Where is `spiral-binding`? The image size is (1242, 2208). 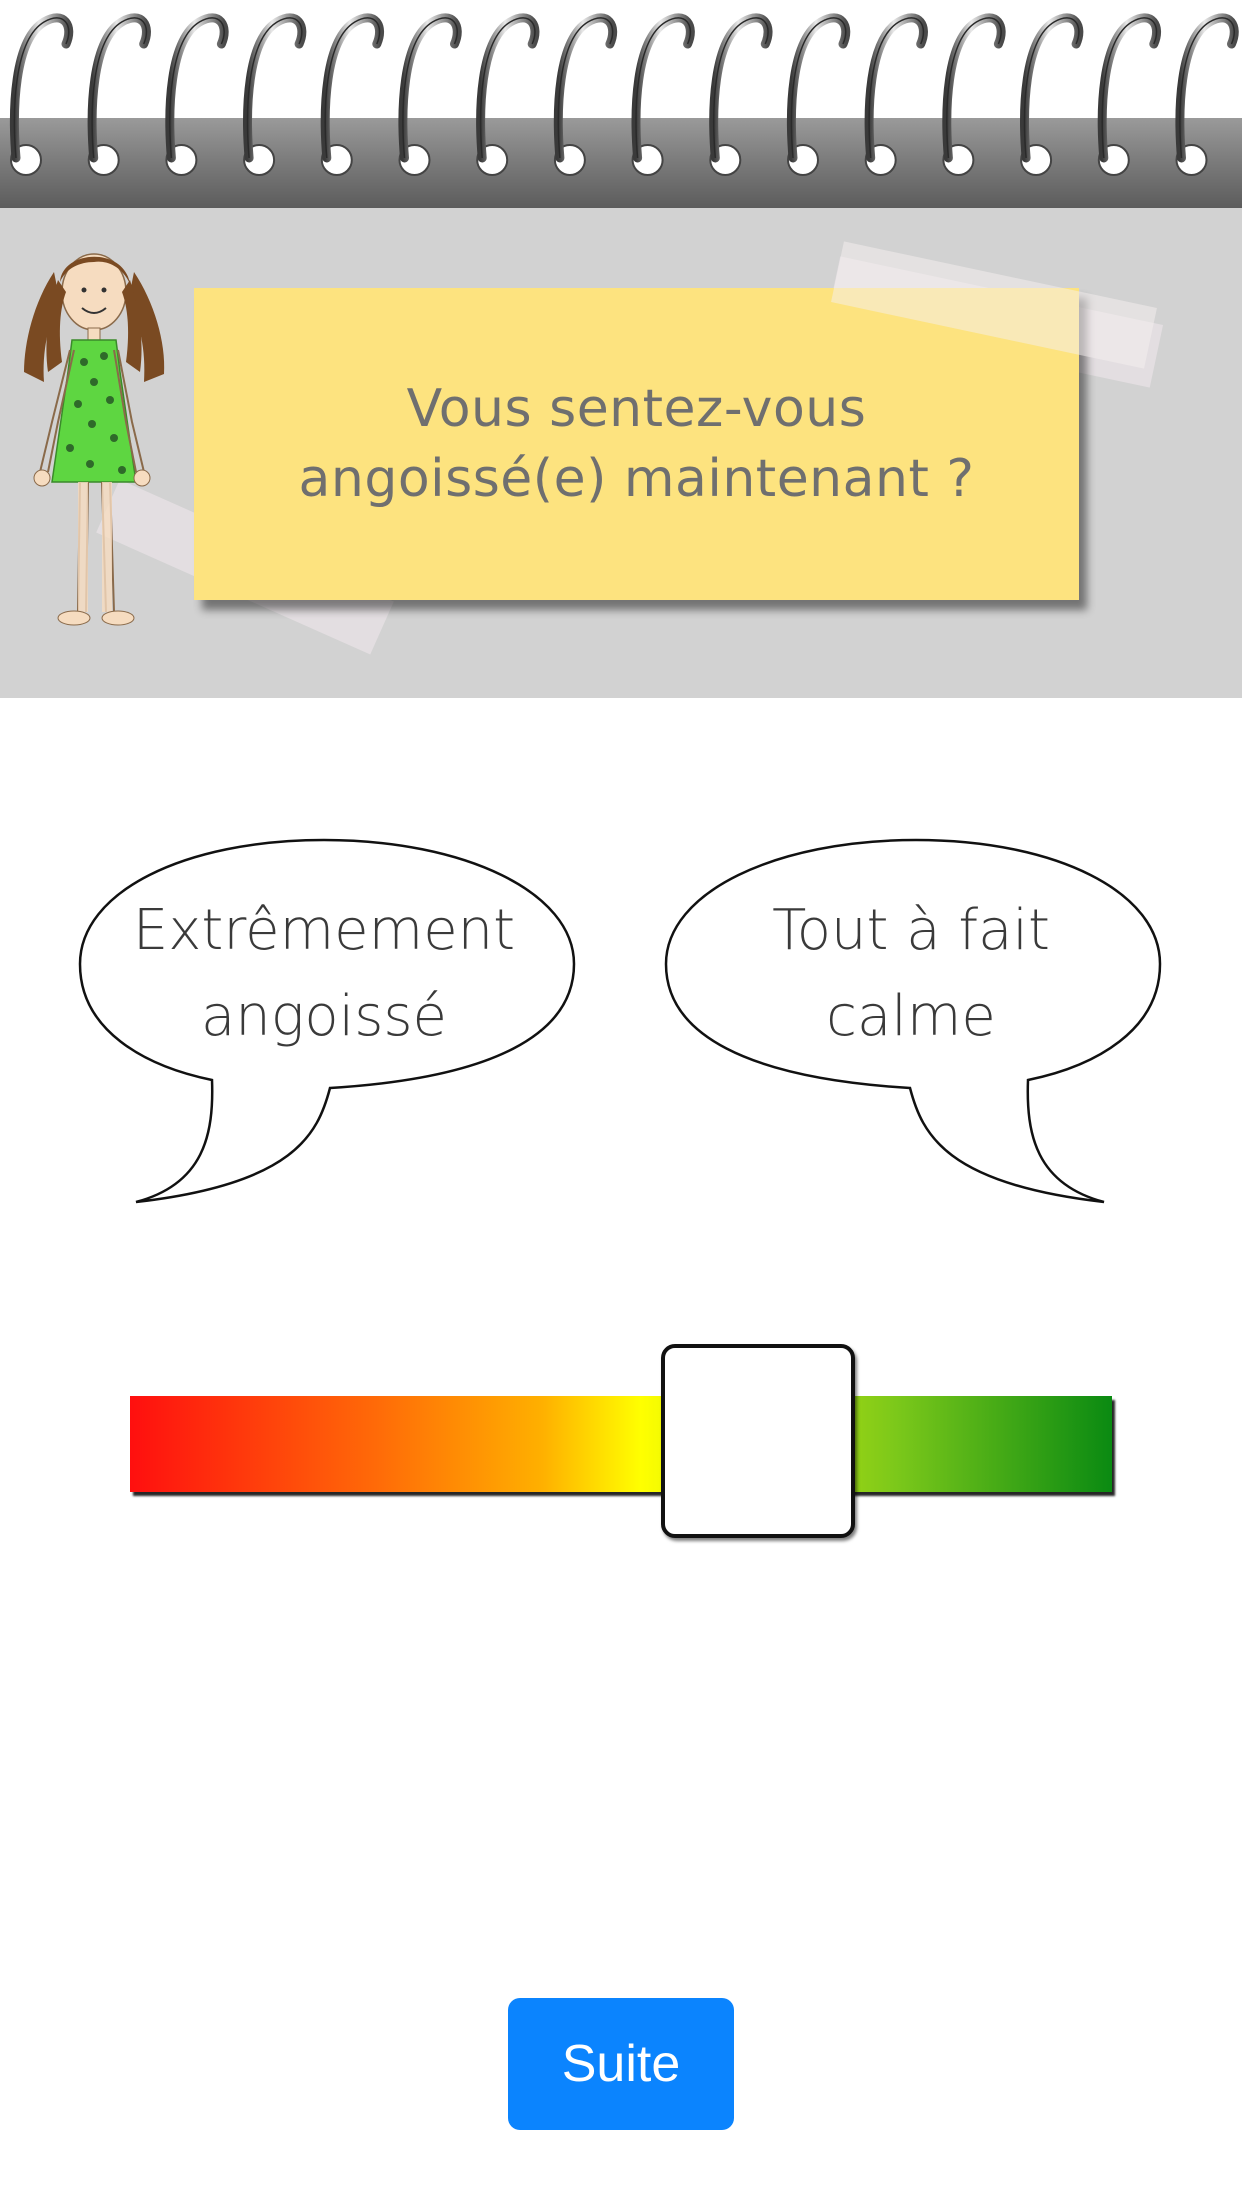
spiral-binding is located at coordinates (621, 104).